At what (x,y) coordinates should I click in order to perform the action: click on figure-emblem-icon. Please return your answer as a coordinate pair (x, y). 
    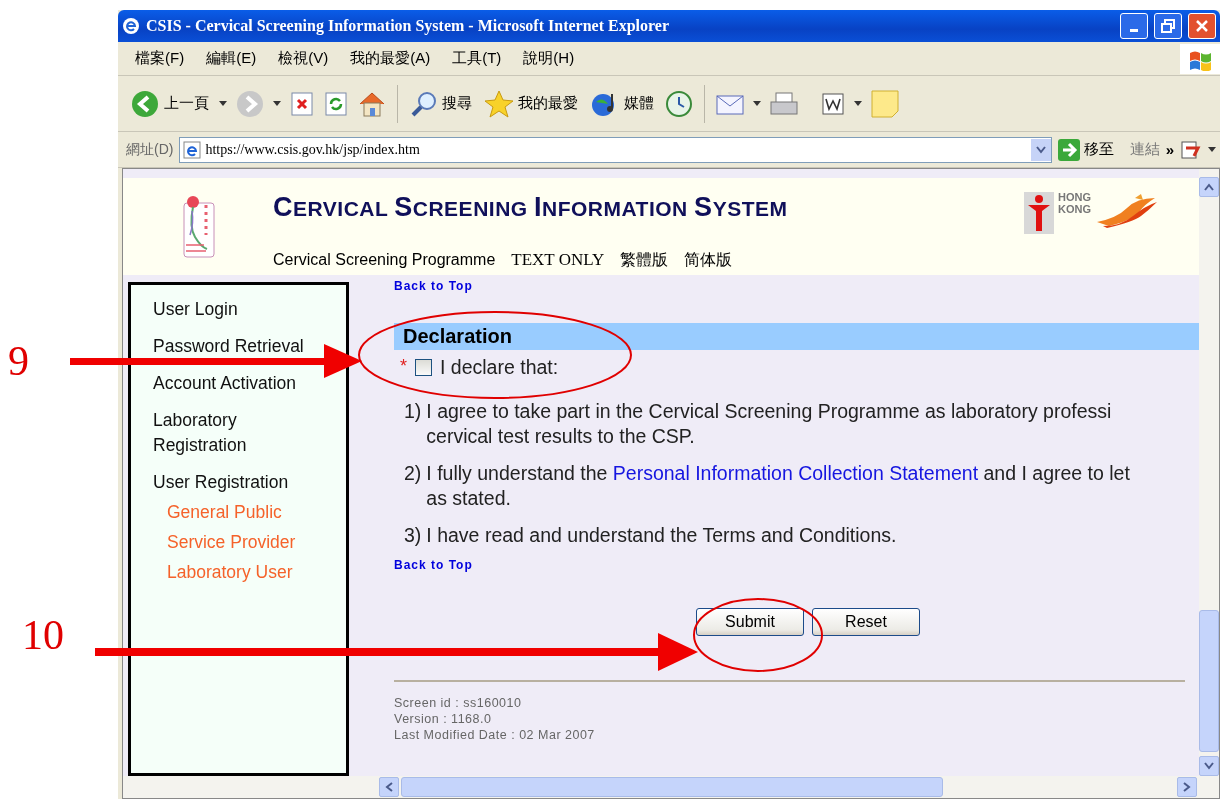
    Looking at the image, I should click on (1039, 213).